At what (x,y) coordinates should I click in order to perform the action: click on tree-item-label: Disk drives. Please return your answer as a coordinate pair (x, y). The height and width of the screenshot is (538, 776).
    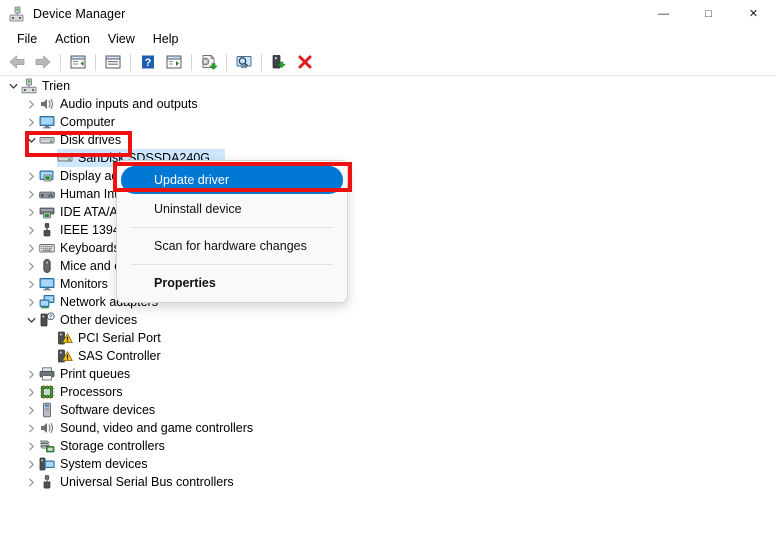
    Looking at the image, I should click on (91, 140).